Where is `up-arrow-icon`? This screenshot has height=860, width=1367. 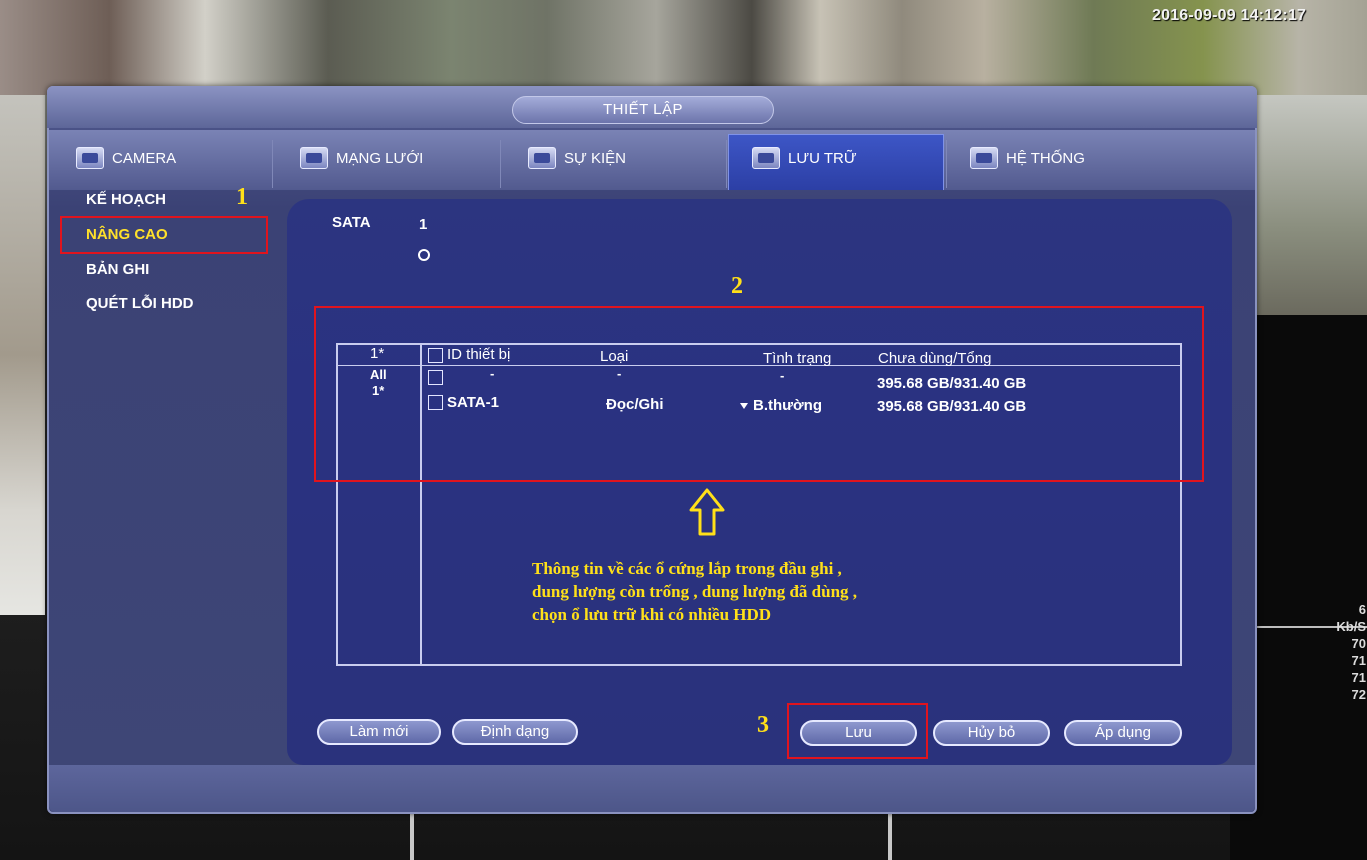
up-arrow-icon is located at coordinates (707, 512).